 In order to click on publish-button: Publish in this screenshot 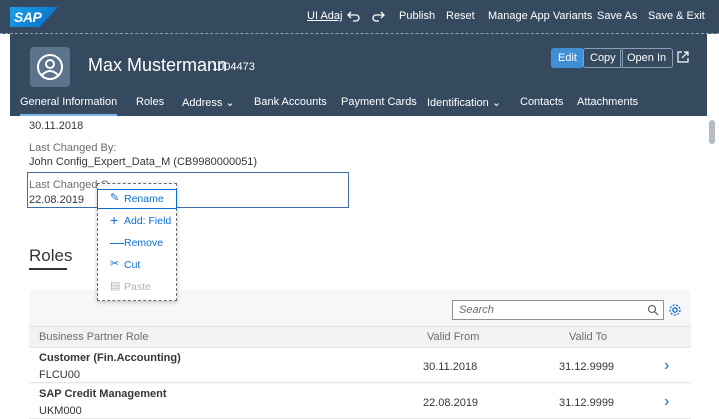, I will do `click(417, 16)`.